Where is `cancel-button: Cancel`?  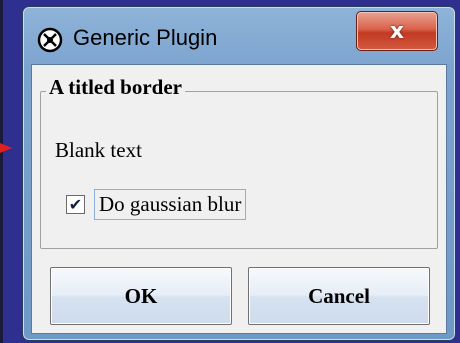
cancel-button: Cancel is located at coordinates (339, 296).